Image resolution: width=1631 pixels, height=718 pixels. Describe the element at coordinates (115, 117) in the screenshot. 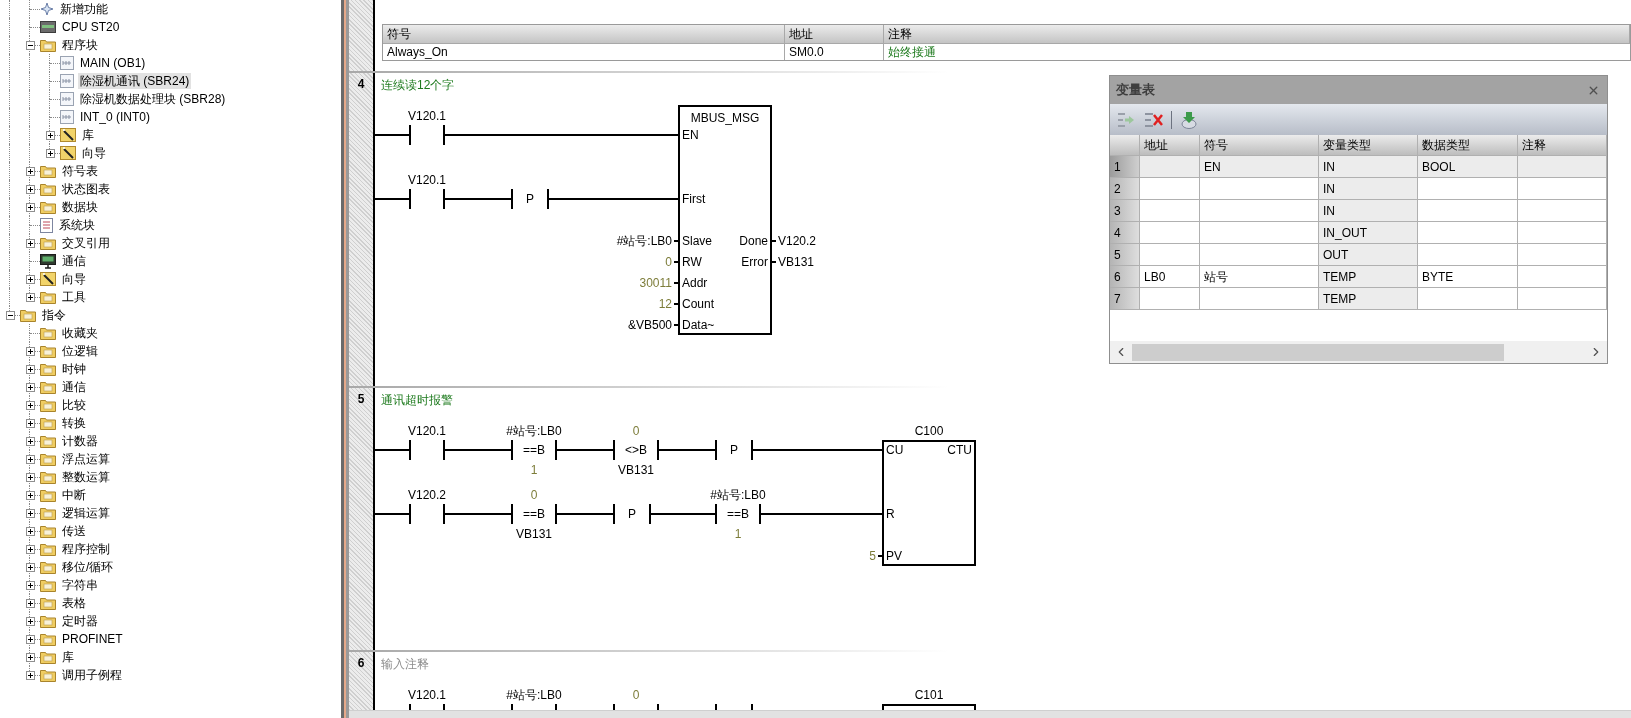

I see `tree-item: INT_0 (INT0)` at that location.